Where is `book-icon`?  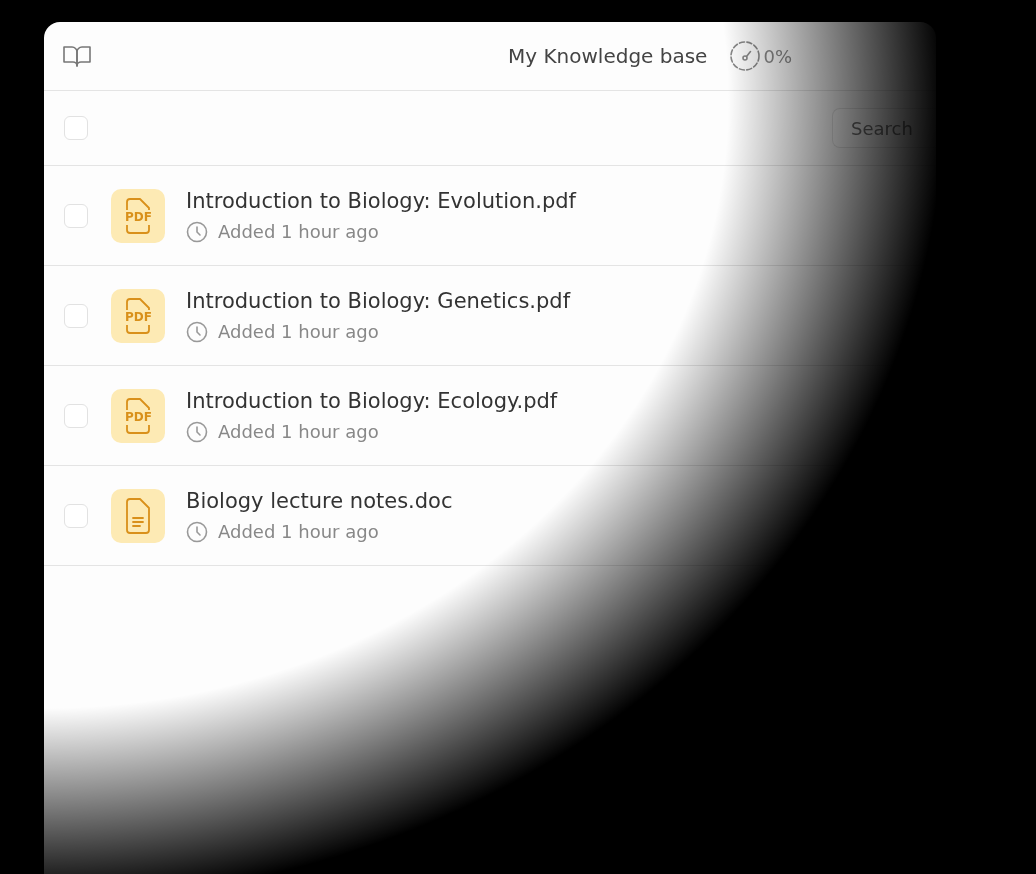
book-icon is located at coordinates (77, 56).